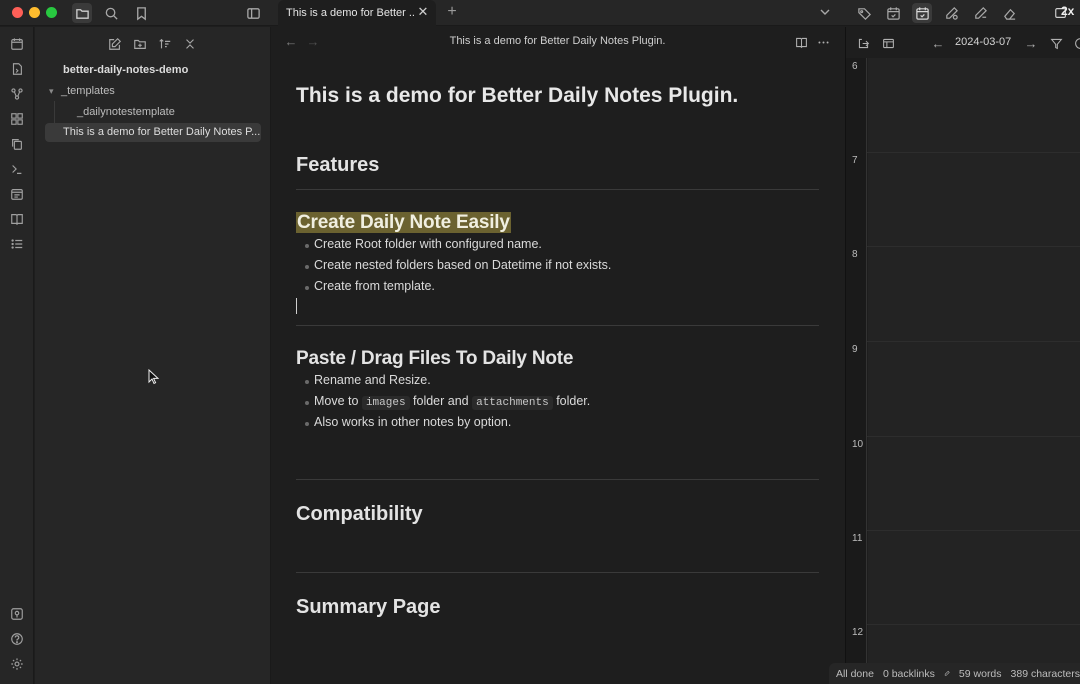 The height and width of the screenshot is (684, 1080). What do you see at coordinates (1031, 43) in the screenshot?
I see `next-day-button: →` at bounding box center [1031, 43].